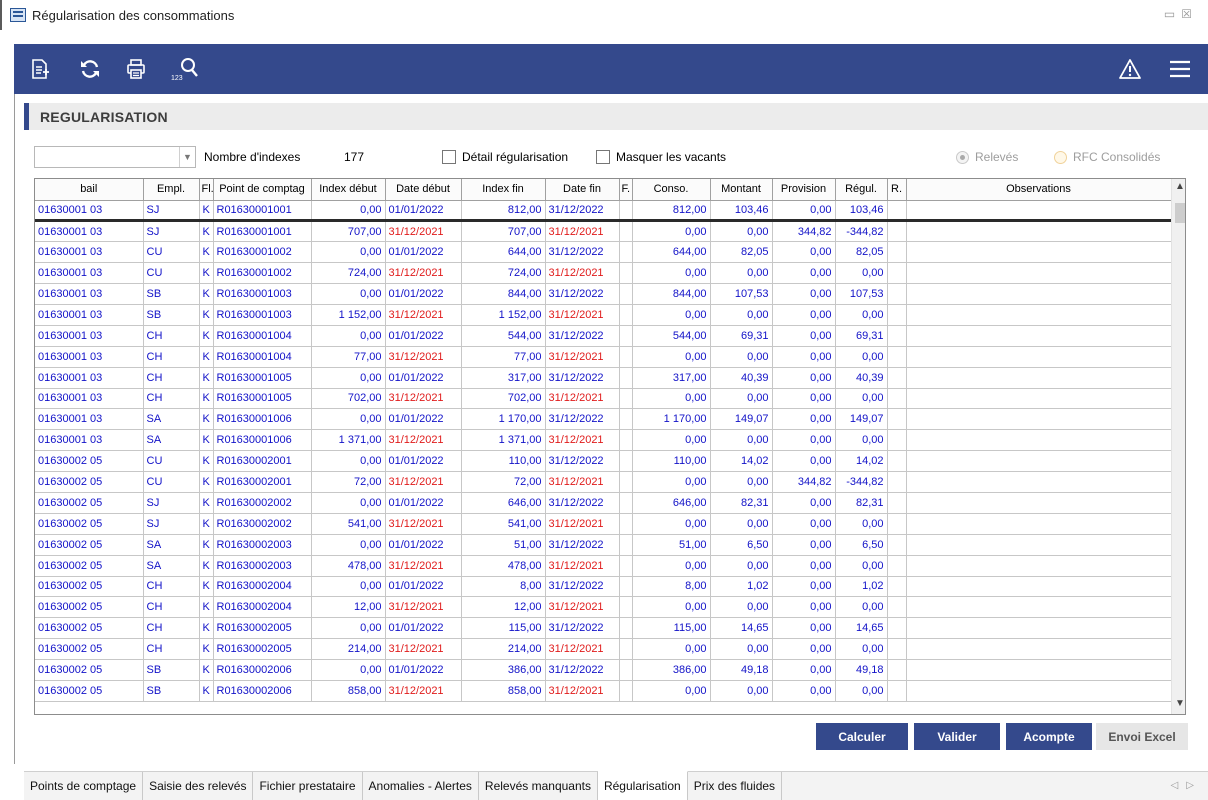 The width and height of the screenshot is (1208, 800). I want to click on cell-index-debut: 77,00, so click(348, 357).